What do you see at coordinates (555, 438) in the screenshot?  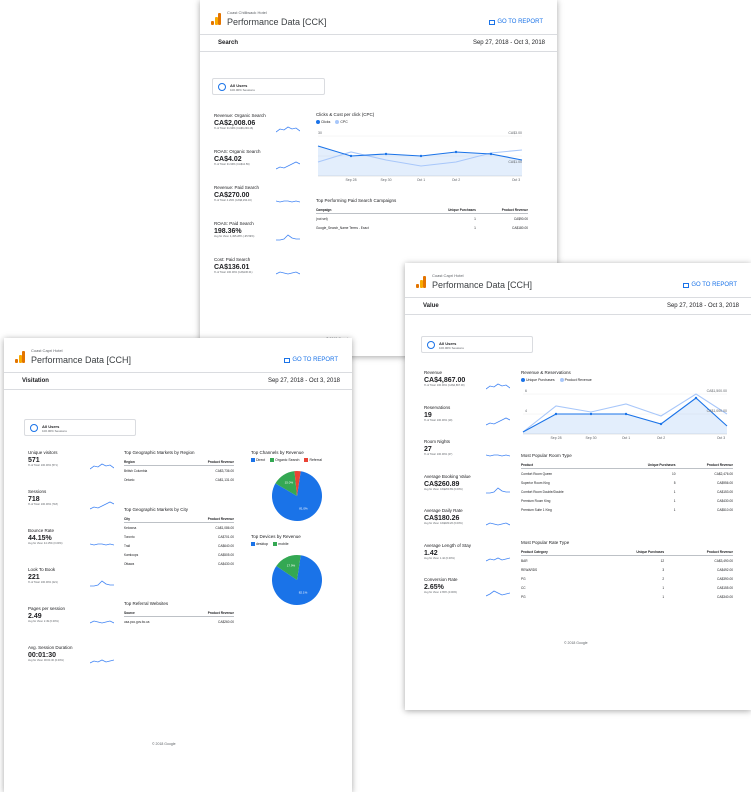 I see `x-tick: Sep 28` at bounding box center [555, 438].